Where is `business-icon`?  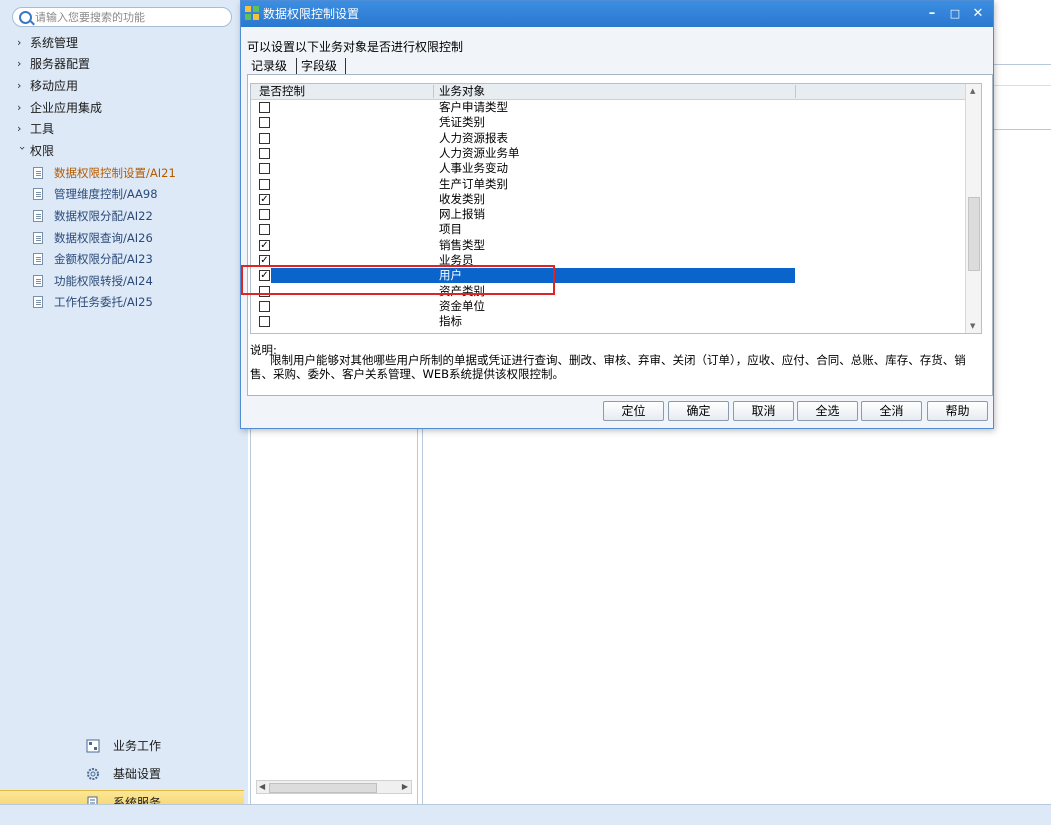
business-icon is located at coordinates (93, 746).